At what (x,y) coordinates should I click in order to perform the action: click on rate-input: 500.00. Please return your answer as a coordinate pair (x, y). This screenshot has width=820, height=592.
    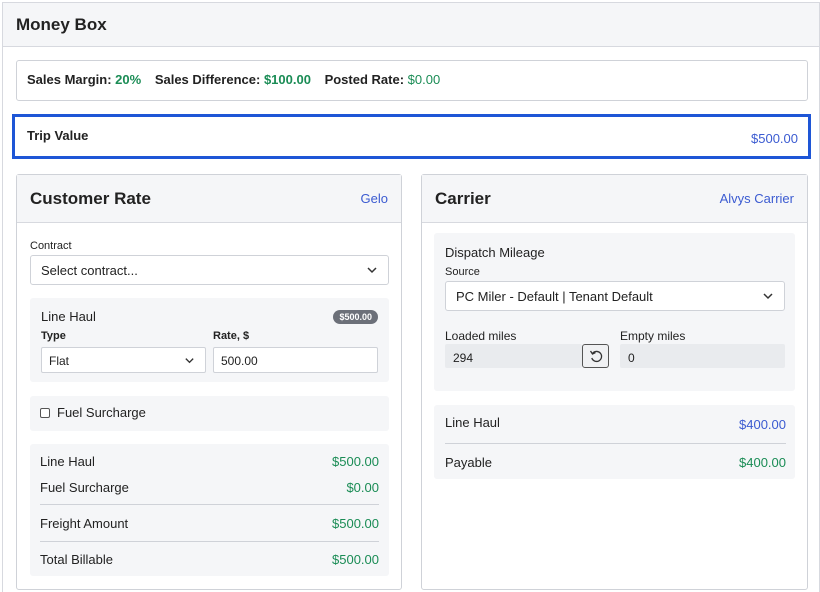
    Looking at the image, I should click on (295, 360).